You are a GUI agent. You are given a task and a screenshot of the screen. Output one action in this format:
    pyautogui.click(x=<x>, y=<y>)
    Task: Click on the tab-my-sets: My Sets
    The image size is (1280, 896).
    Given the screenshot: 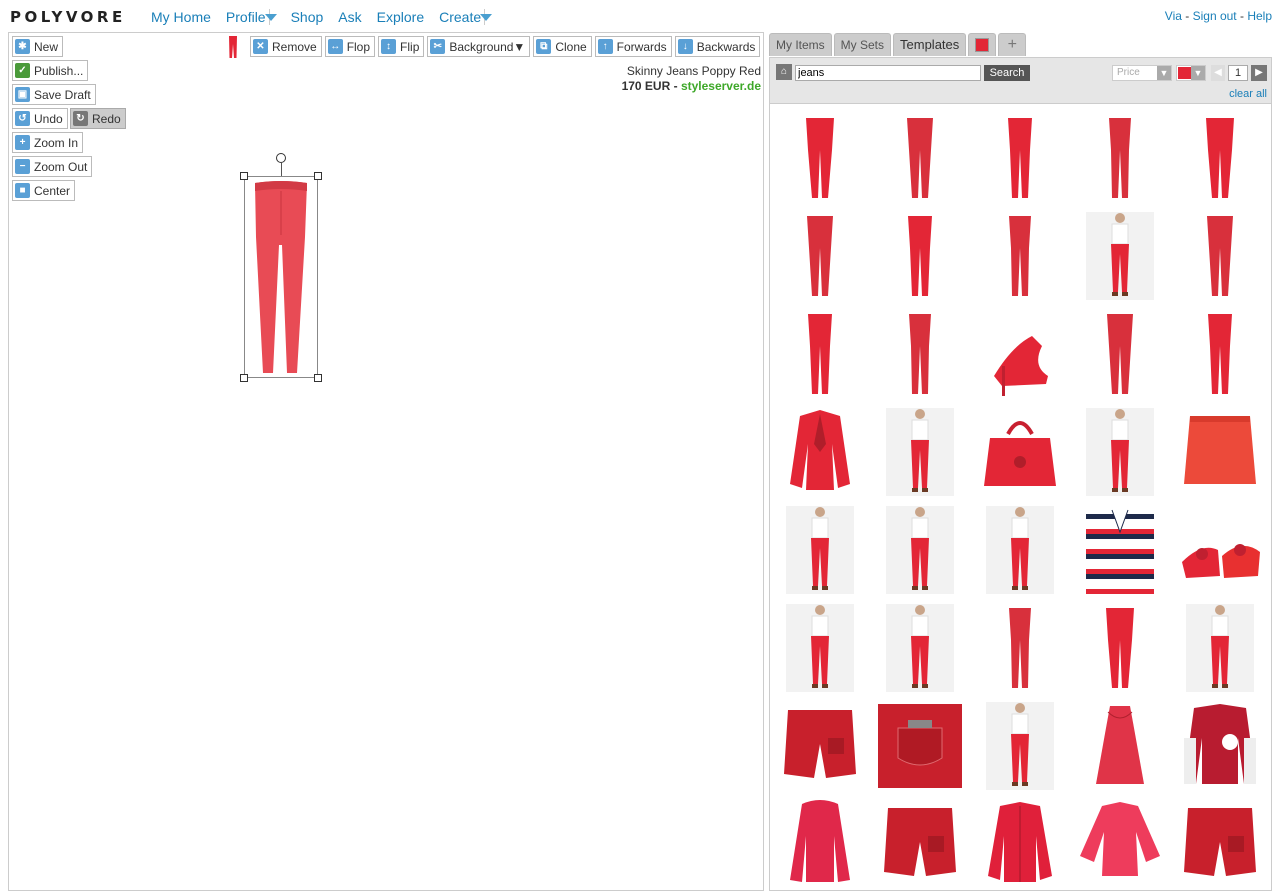 What is the action you would take?
    pyautogui.click(x=862, y=44)
    